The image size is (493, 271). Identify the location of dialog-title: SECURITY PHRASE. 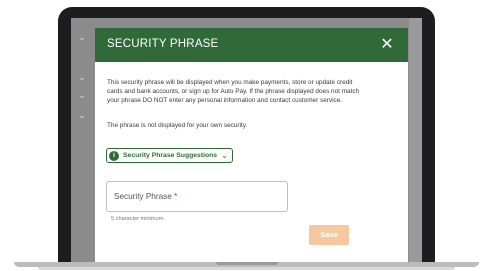
(163, 44).